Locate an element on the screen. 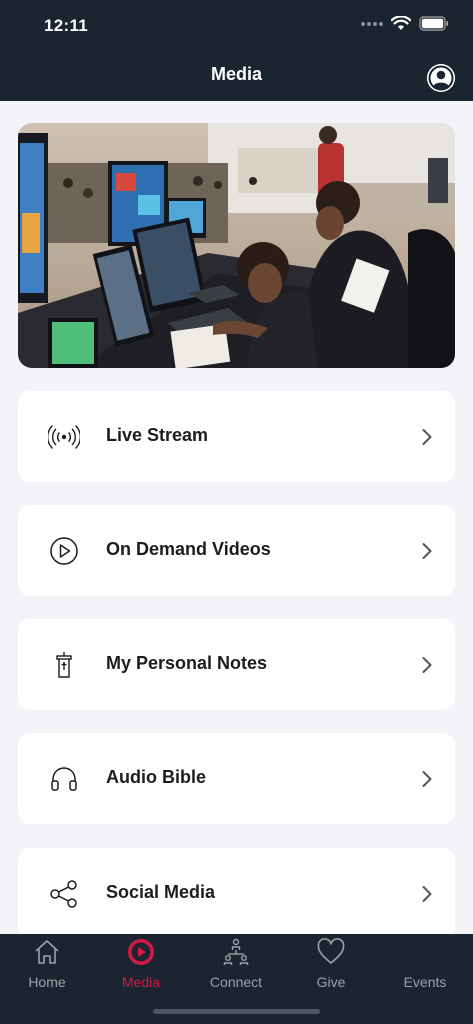 This screenshot has height=1024, width=473. menu-item-social-media: Social Media is located at coordinates (236, 893).